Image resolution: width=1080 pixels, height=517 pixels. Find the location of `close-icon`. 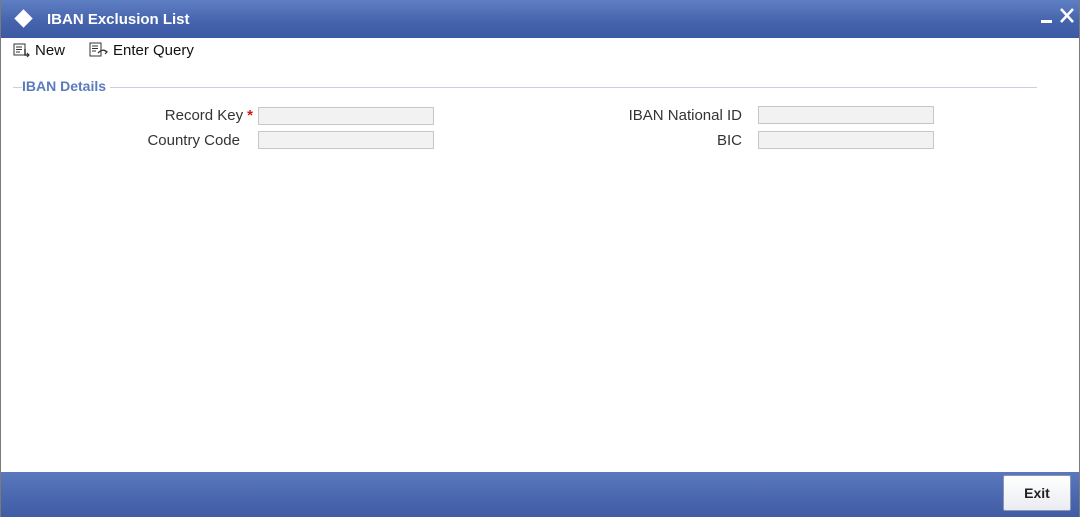

close-icon is located at coordinates (1067, 17).